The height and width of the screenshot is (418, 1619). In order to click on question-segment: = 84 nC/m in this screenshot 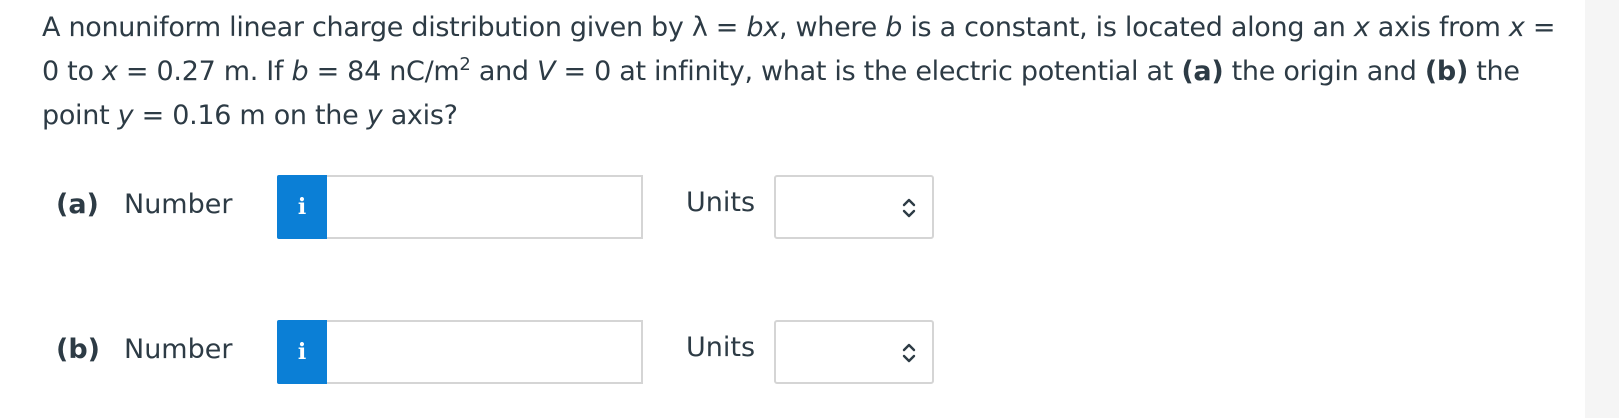, I will do `click(384, 71)`.